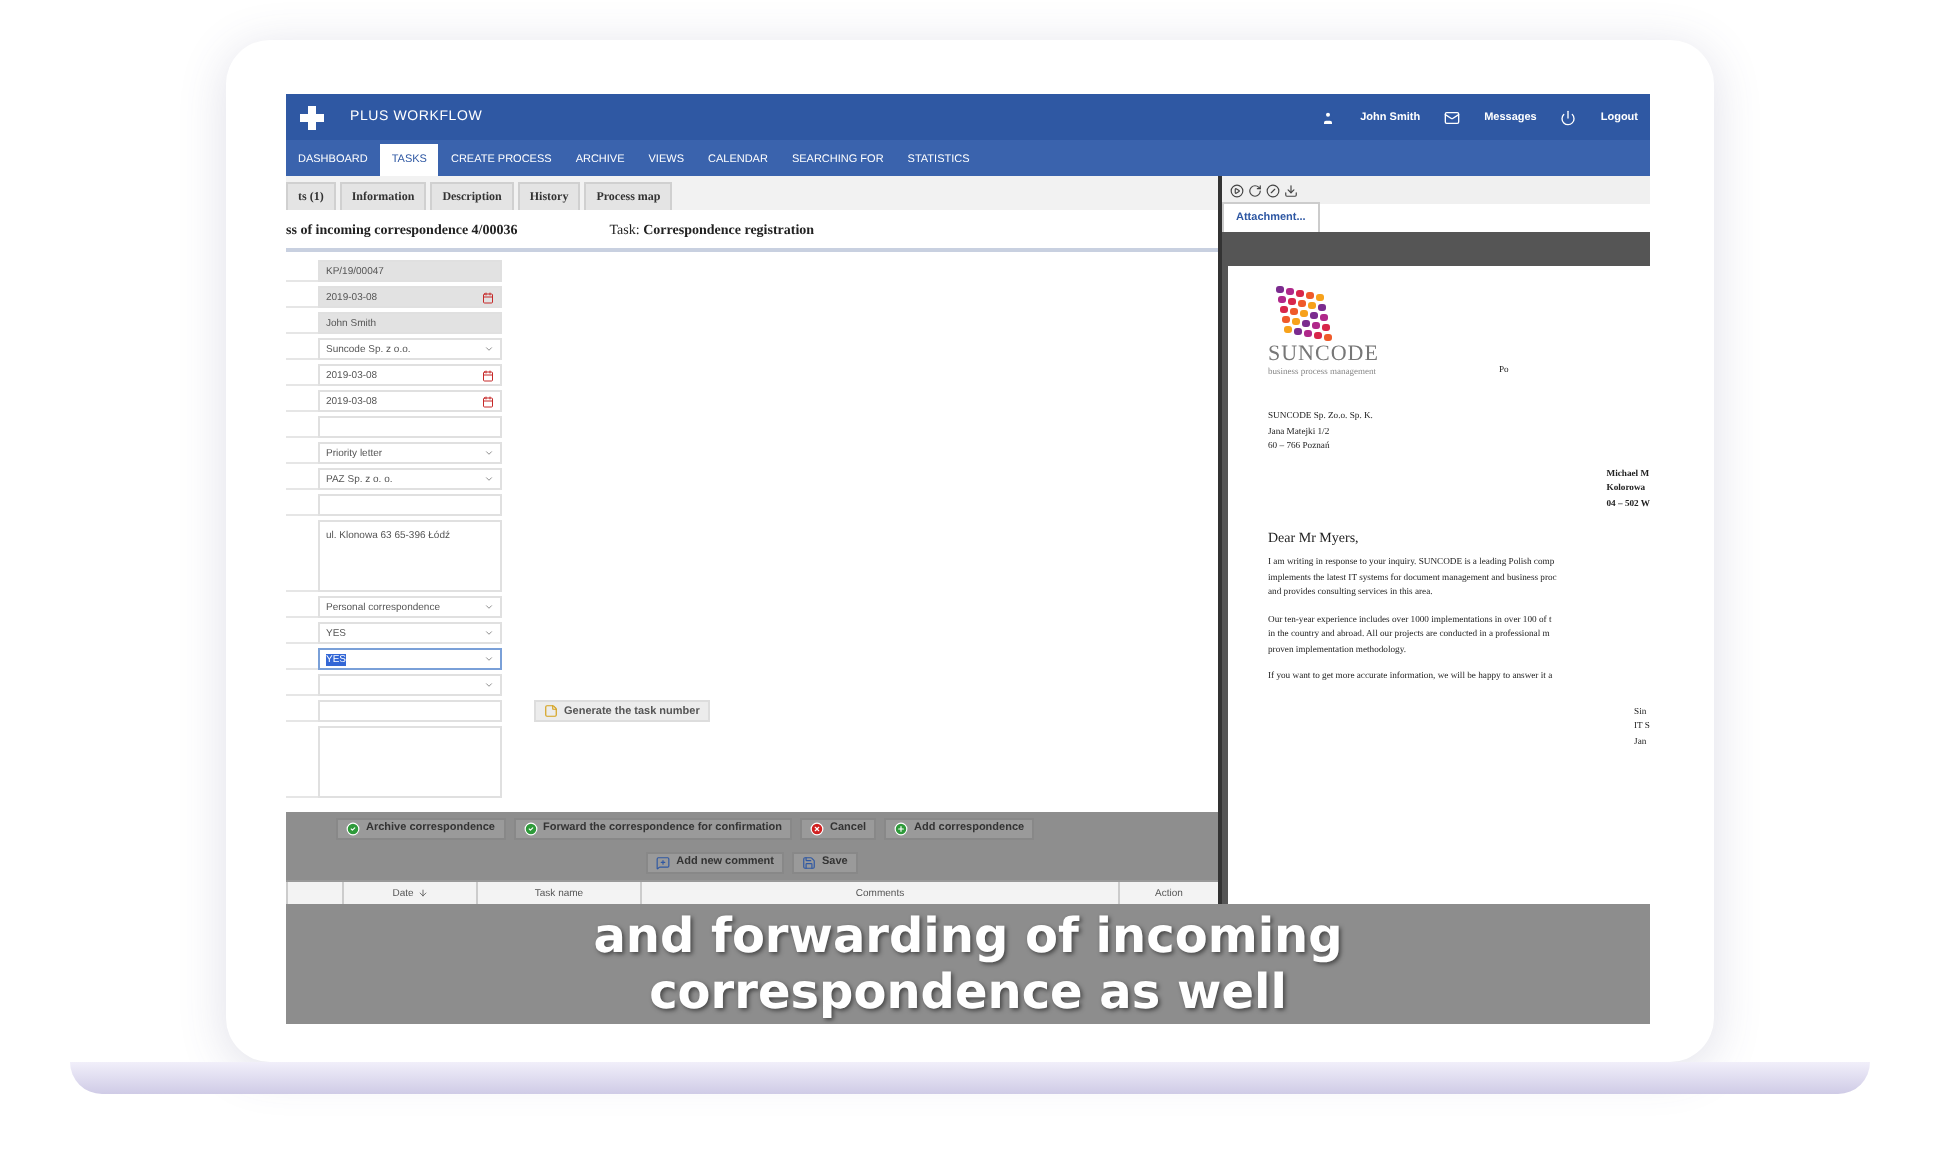 This screenshot has width=1940, height=1172. I want to click on dropdown-field, so click(410, 685).